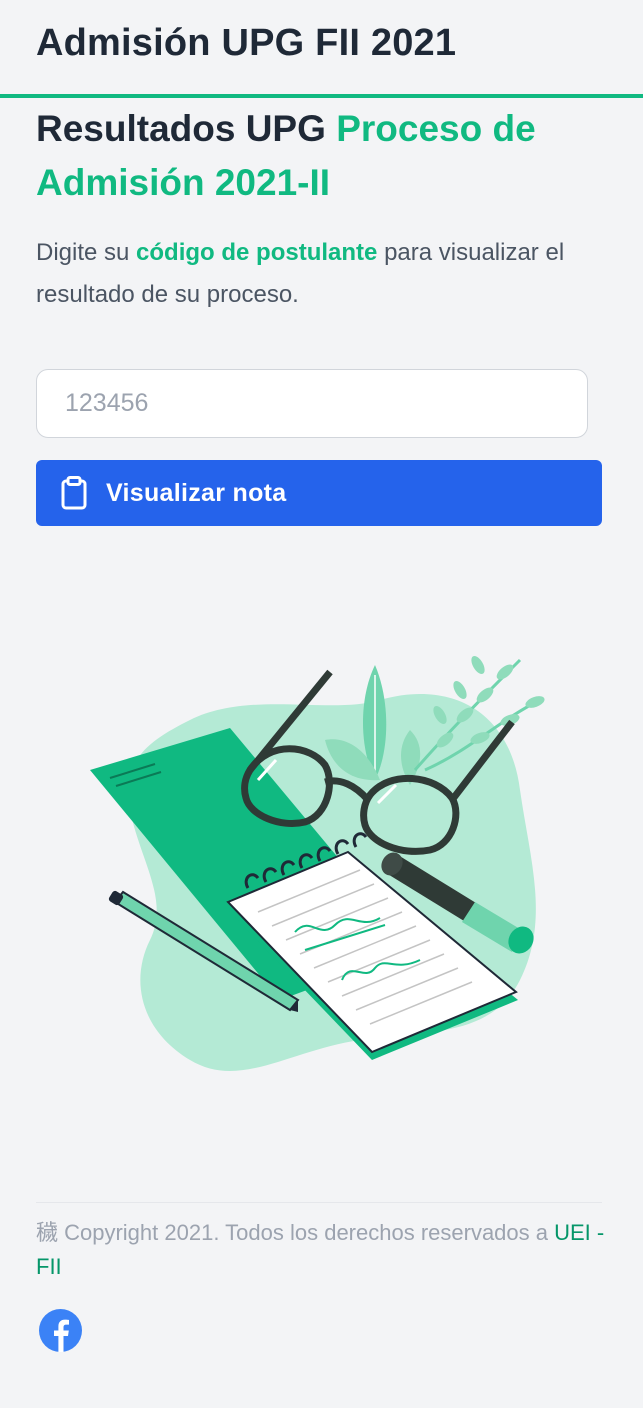  What do you see at coordinates (312, 403) in the screenshot?
I see `applicant-code-input` at bounding box center [312, 403].